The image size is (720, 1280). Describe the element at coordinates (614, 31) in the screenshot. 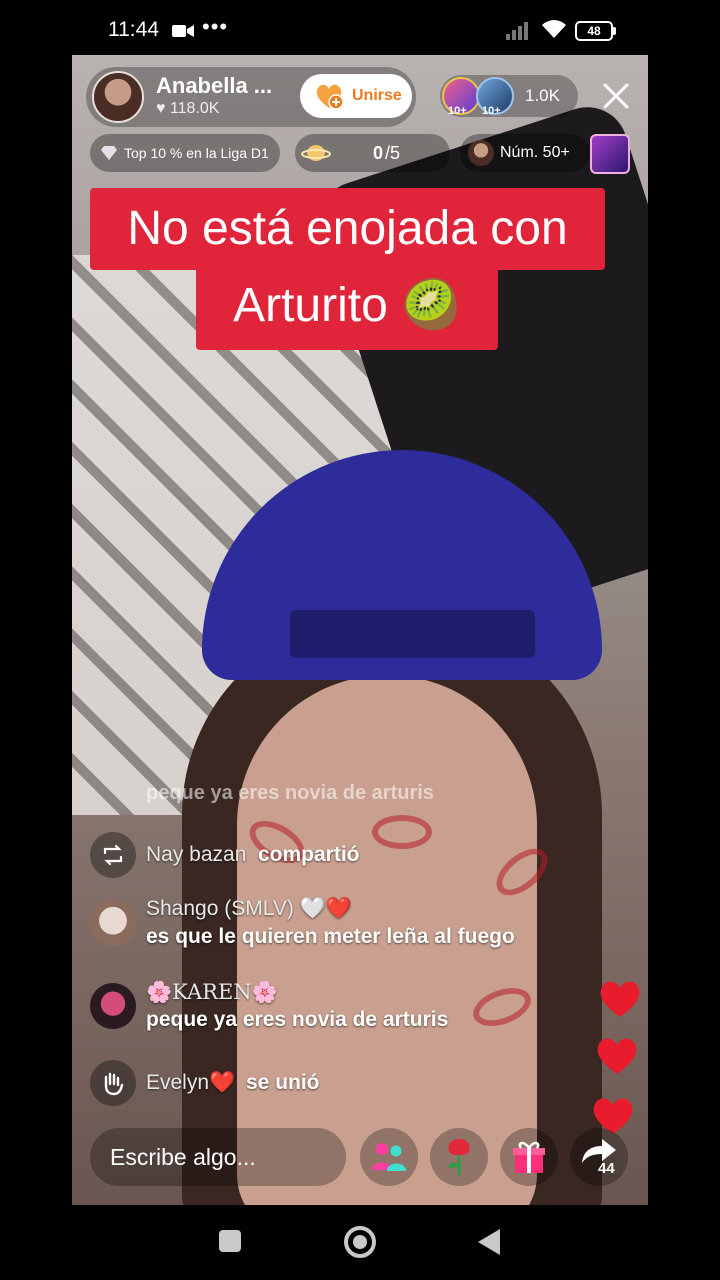

I see `battery-tip` at that location.